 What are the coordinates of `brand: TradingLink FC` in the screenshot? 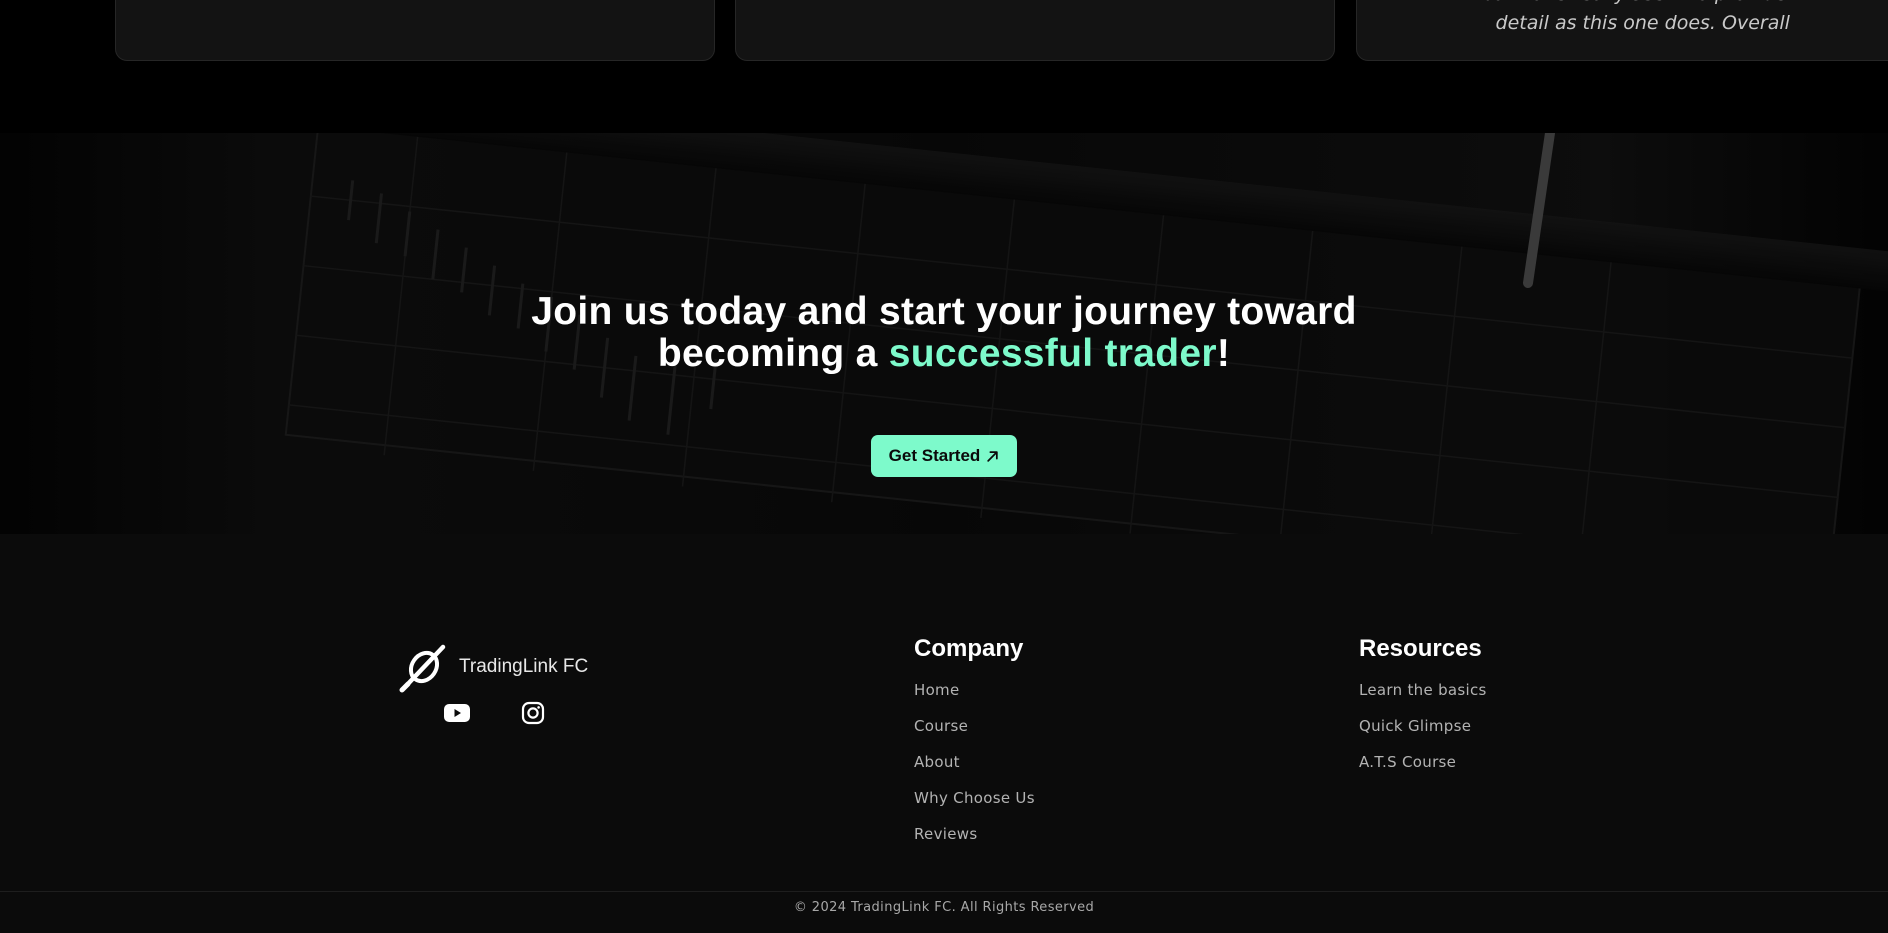 It's located at (493, 667).